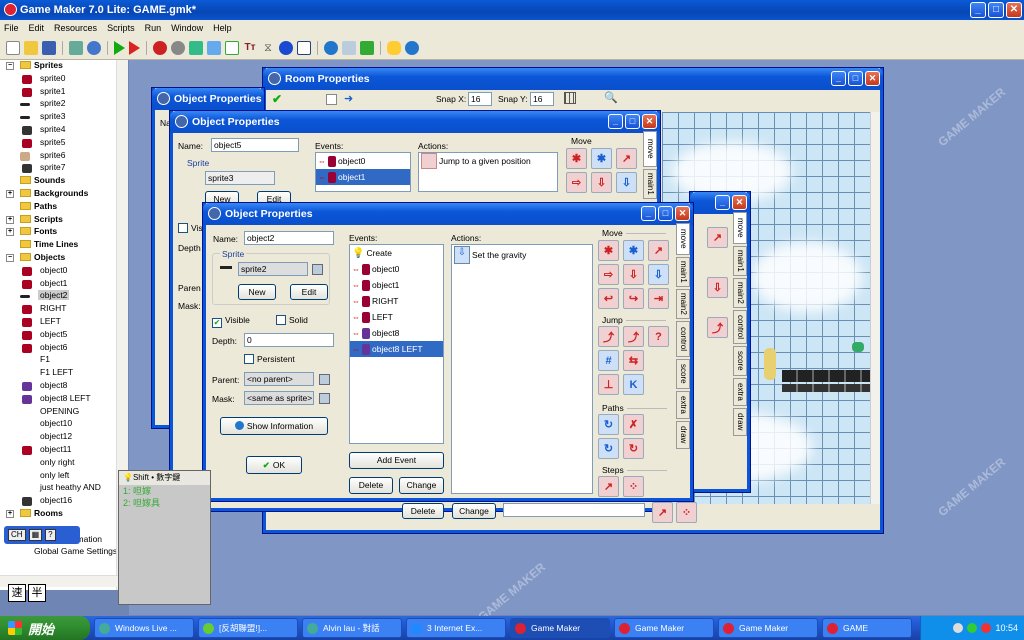 The width and height of the screenshot is (1024, 640). Describe the element at coordinates (178, 47) in the screenshot. I see `add-sound-icon` at that location.